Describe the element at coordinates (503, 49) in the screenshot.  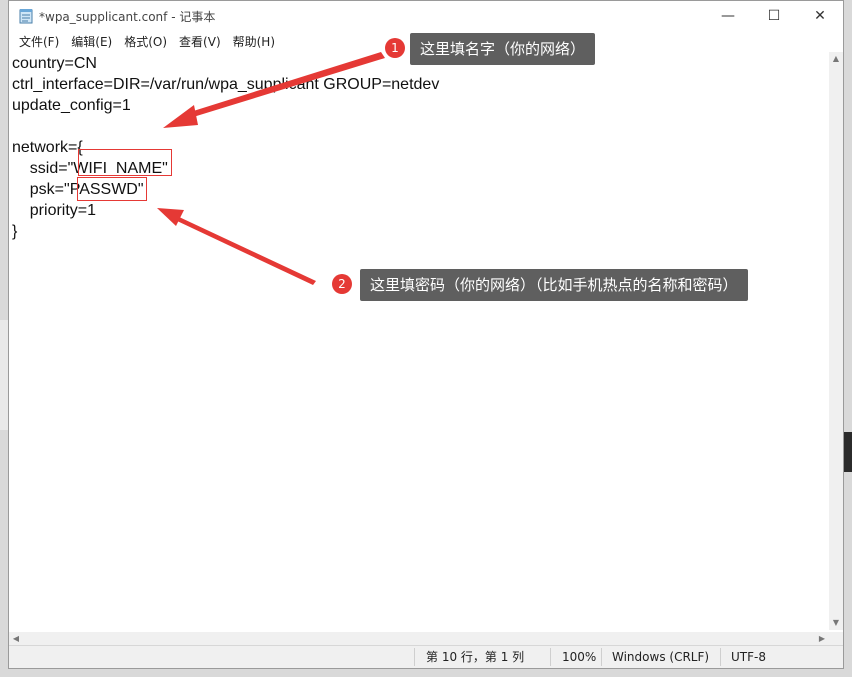
I see `annotation-callout-1: 这里填名字（你的网络）` at that location.